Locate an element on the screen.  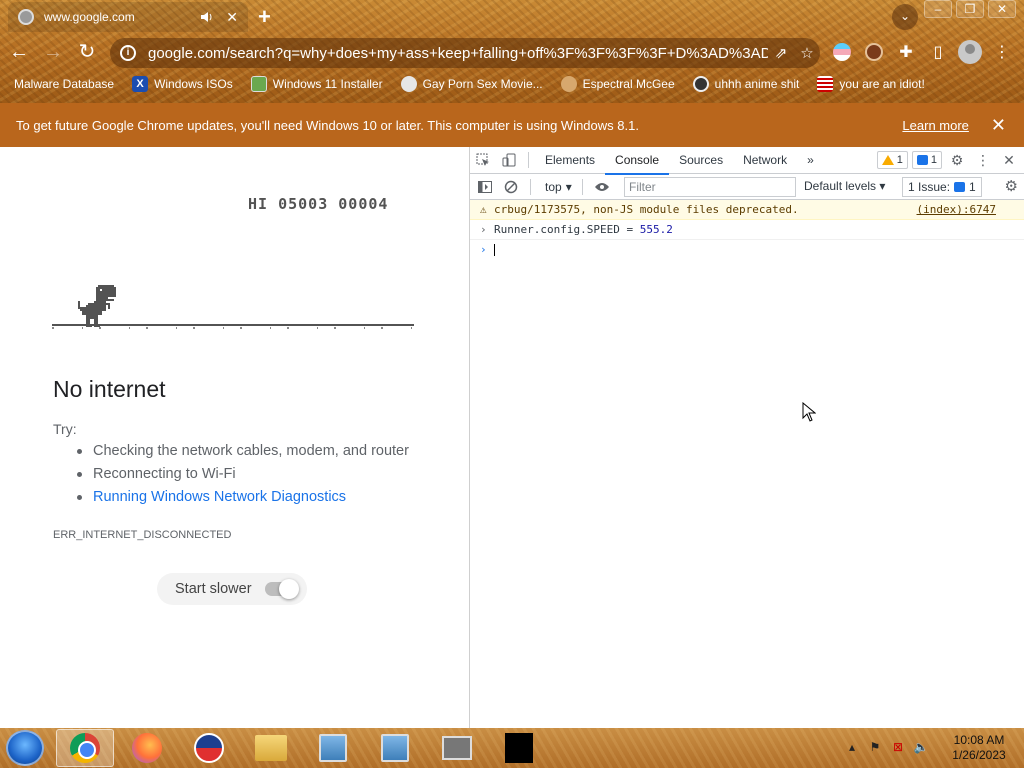
bookmark-gear-icon is located at coordinates (408, 84).